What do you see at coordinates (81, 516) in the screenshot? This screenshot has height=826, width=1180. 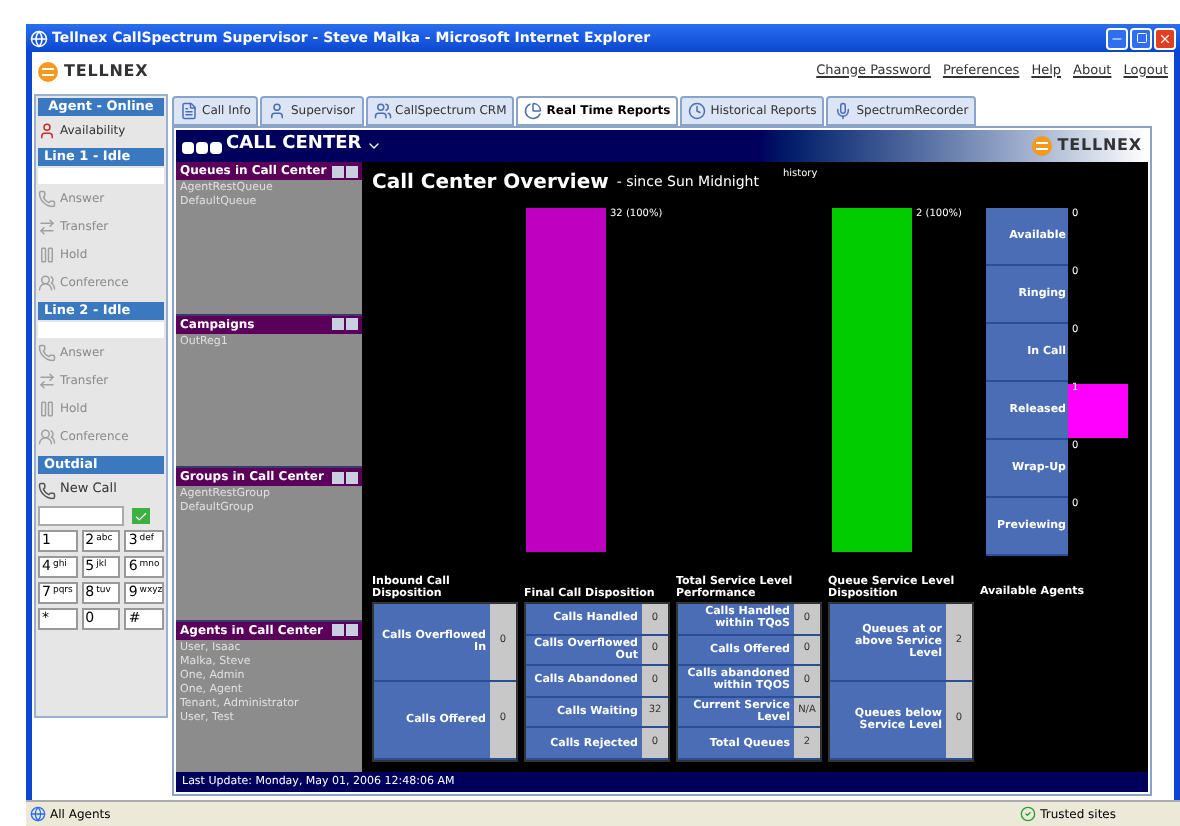 I see `dial-input-field` at bounding box center [81, 516].